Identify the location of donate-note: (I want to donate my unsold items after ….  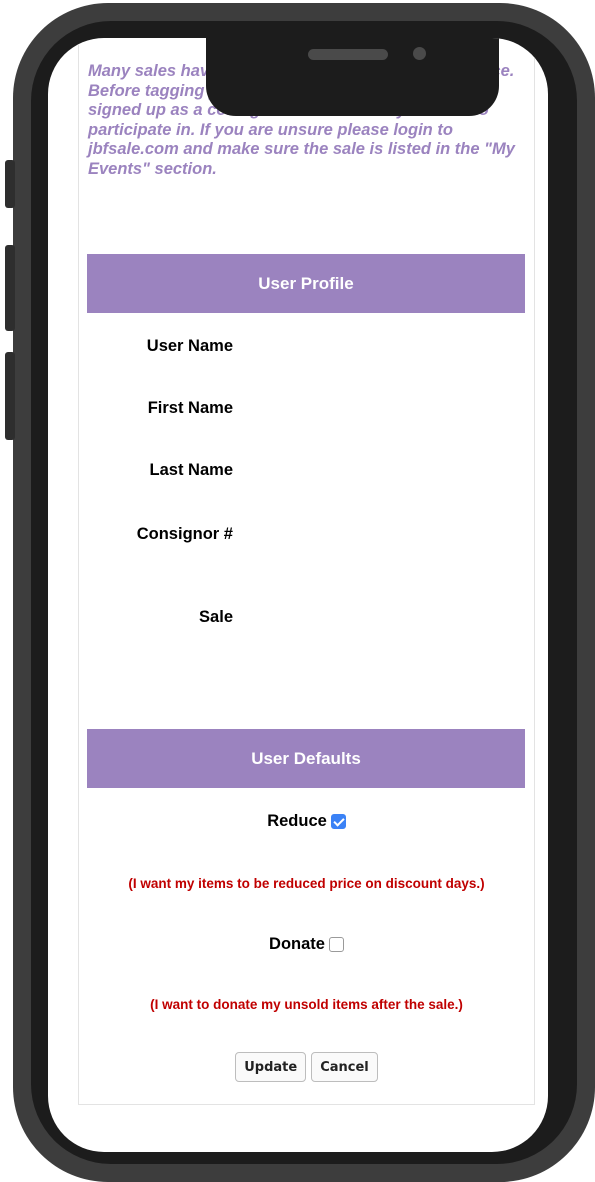
(306, 1004).